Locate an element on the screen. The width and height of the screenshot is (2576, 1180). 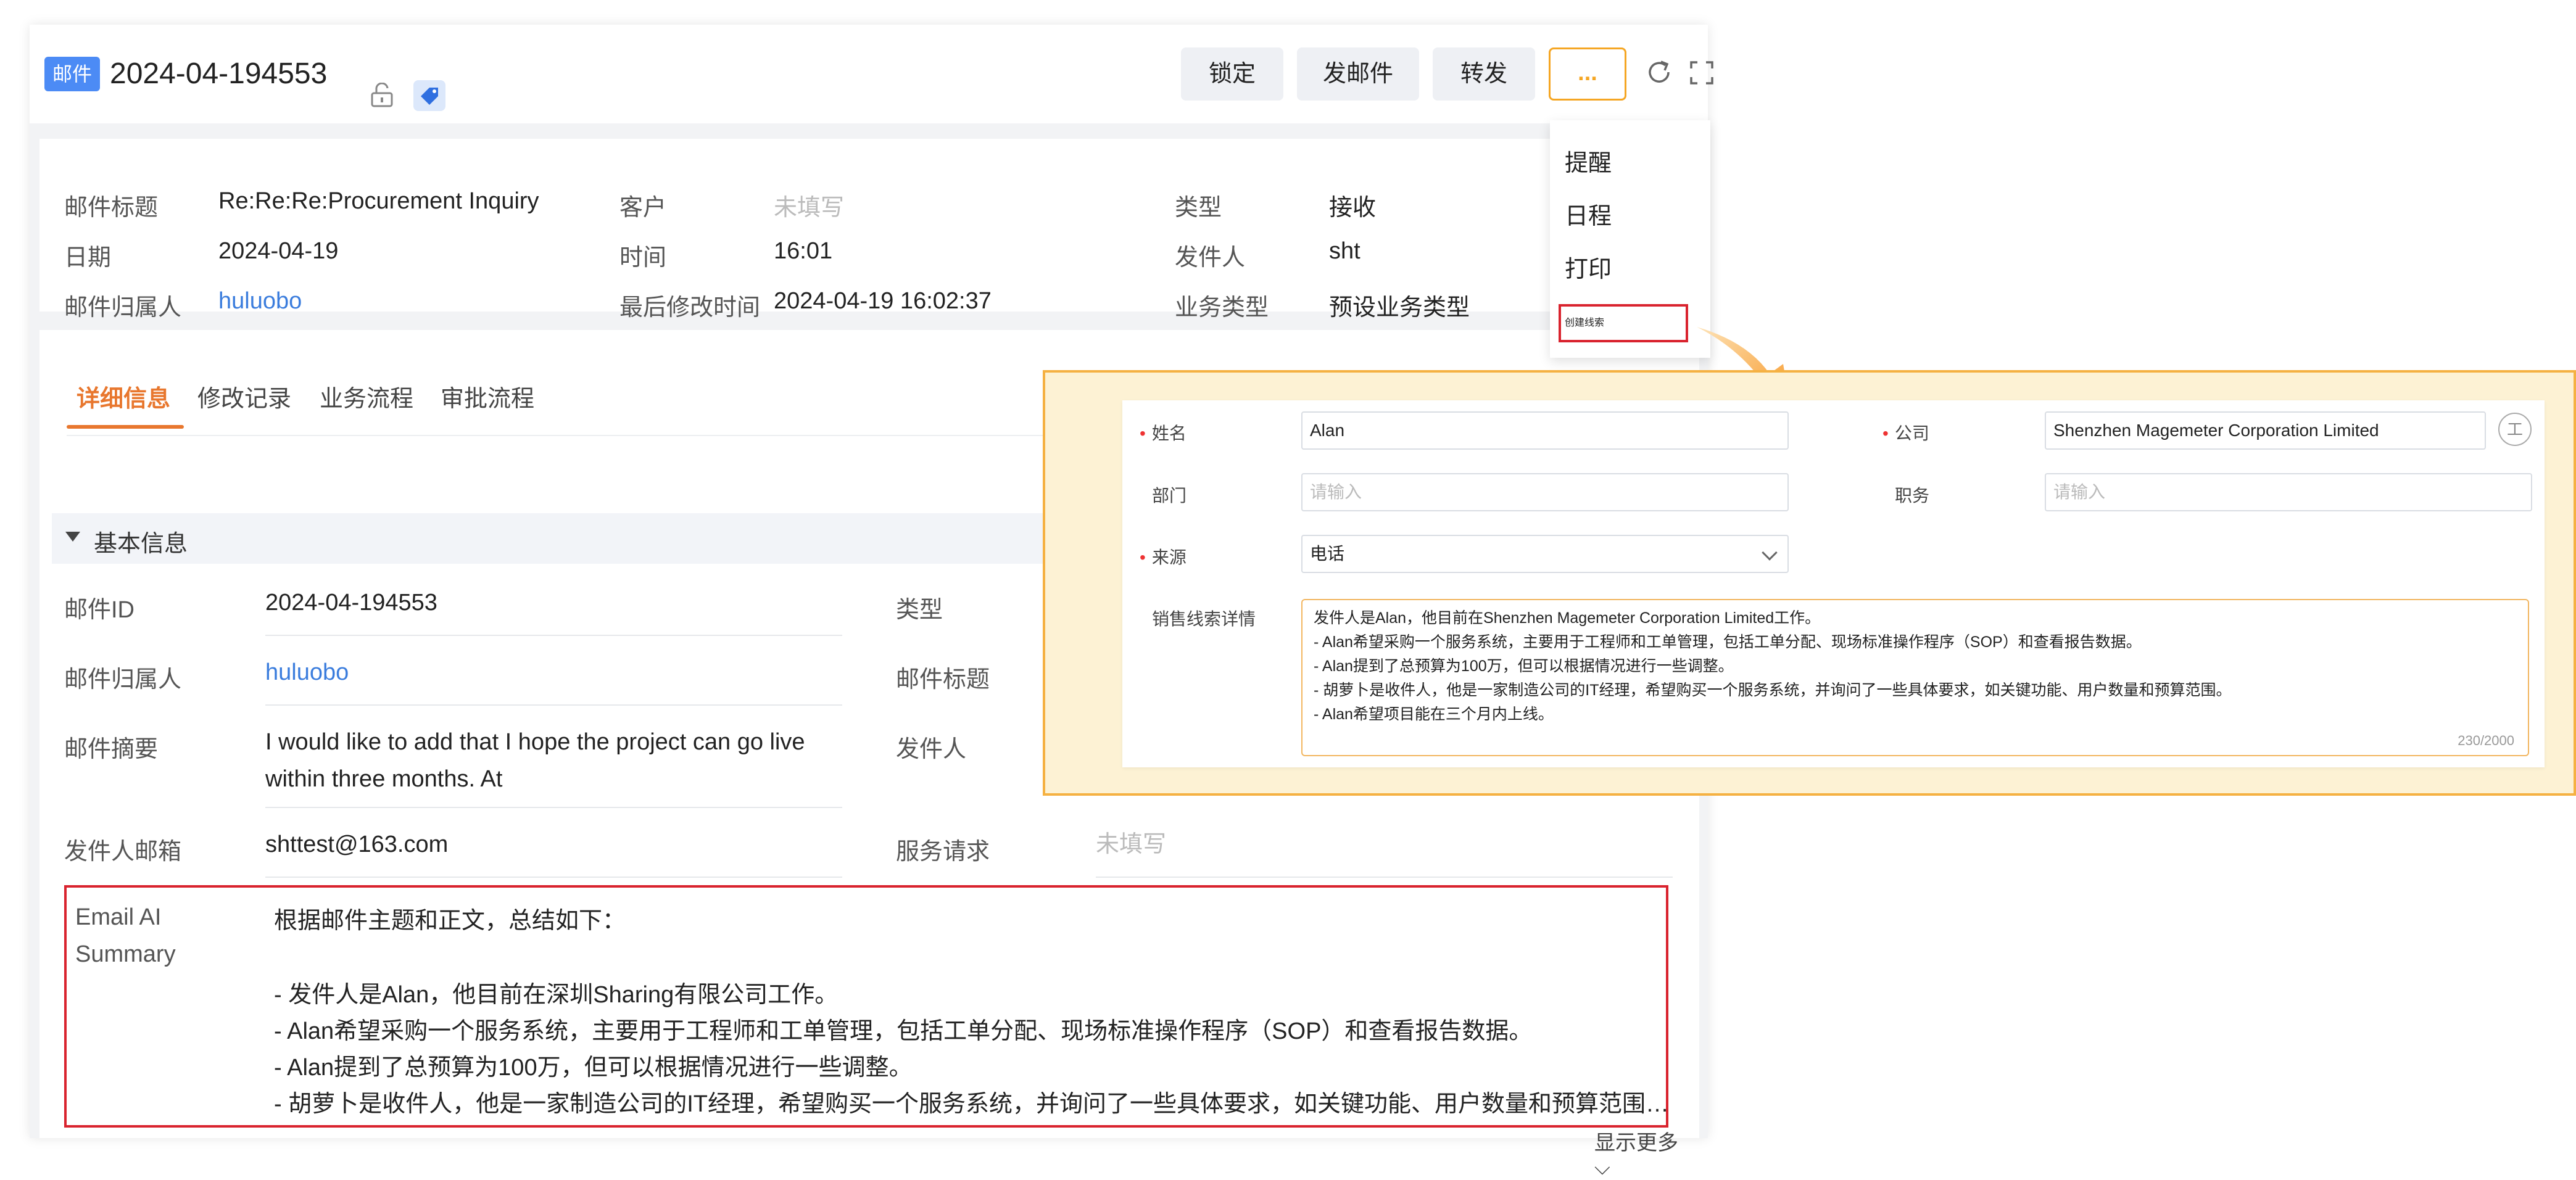
field-label: 发件人邮箱 is located at coordinates (123, 852).